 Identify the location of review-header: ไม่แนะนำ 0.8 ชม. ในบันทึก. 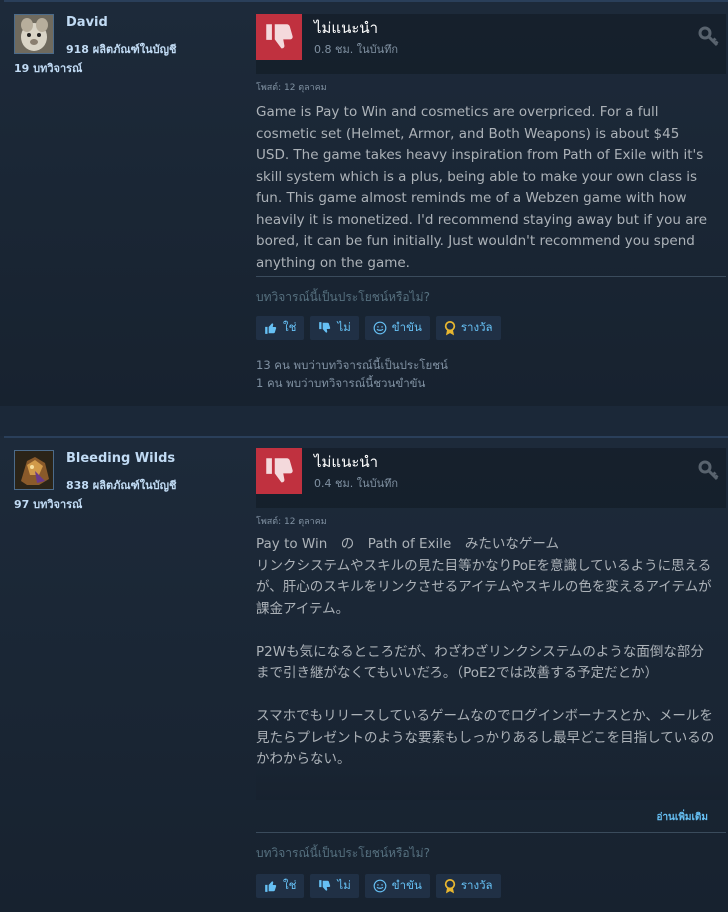
(491, 44).